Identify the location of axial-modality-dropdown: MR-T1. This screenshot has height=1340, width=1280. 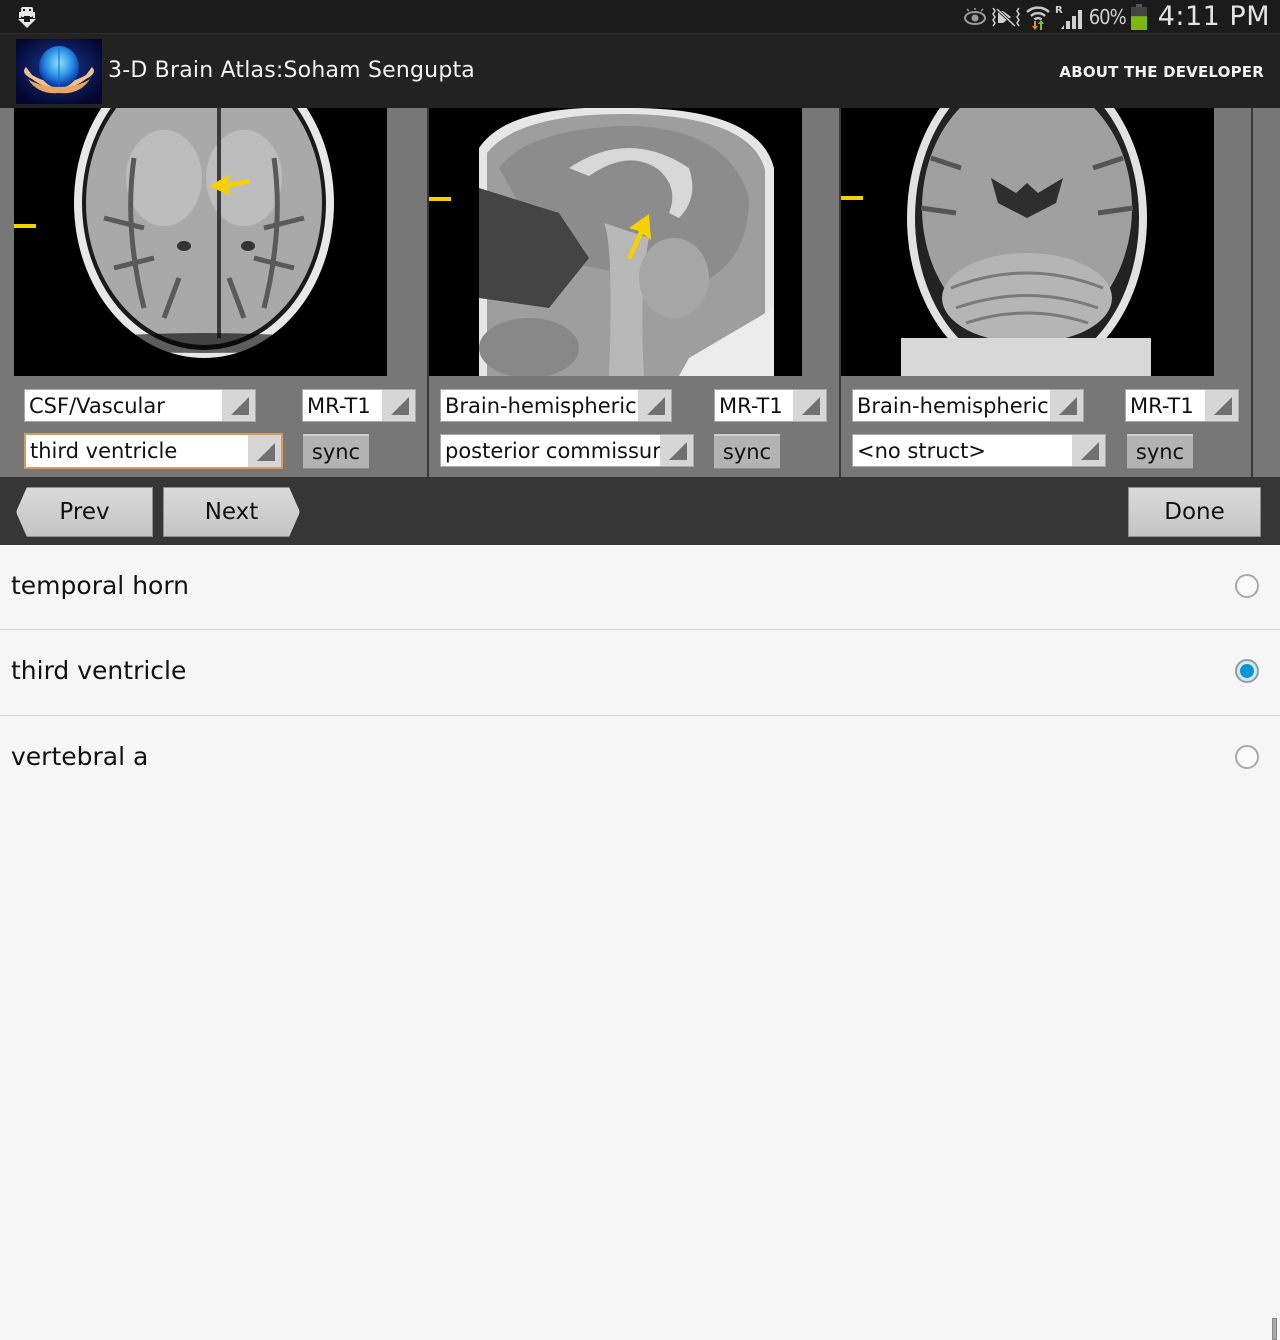
(359, 405).